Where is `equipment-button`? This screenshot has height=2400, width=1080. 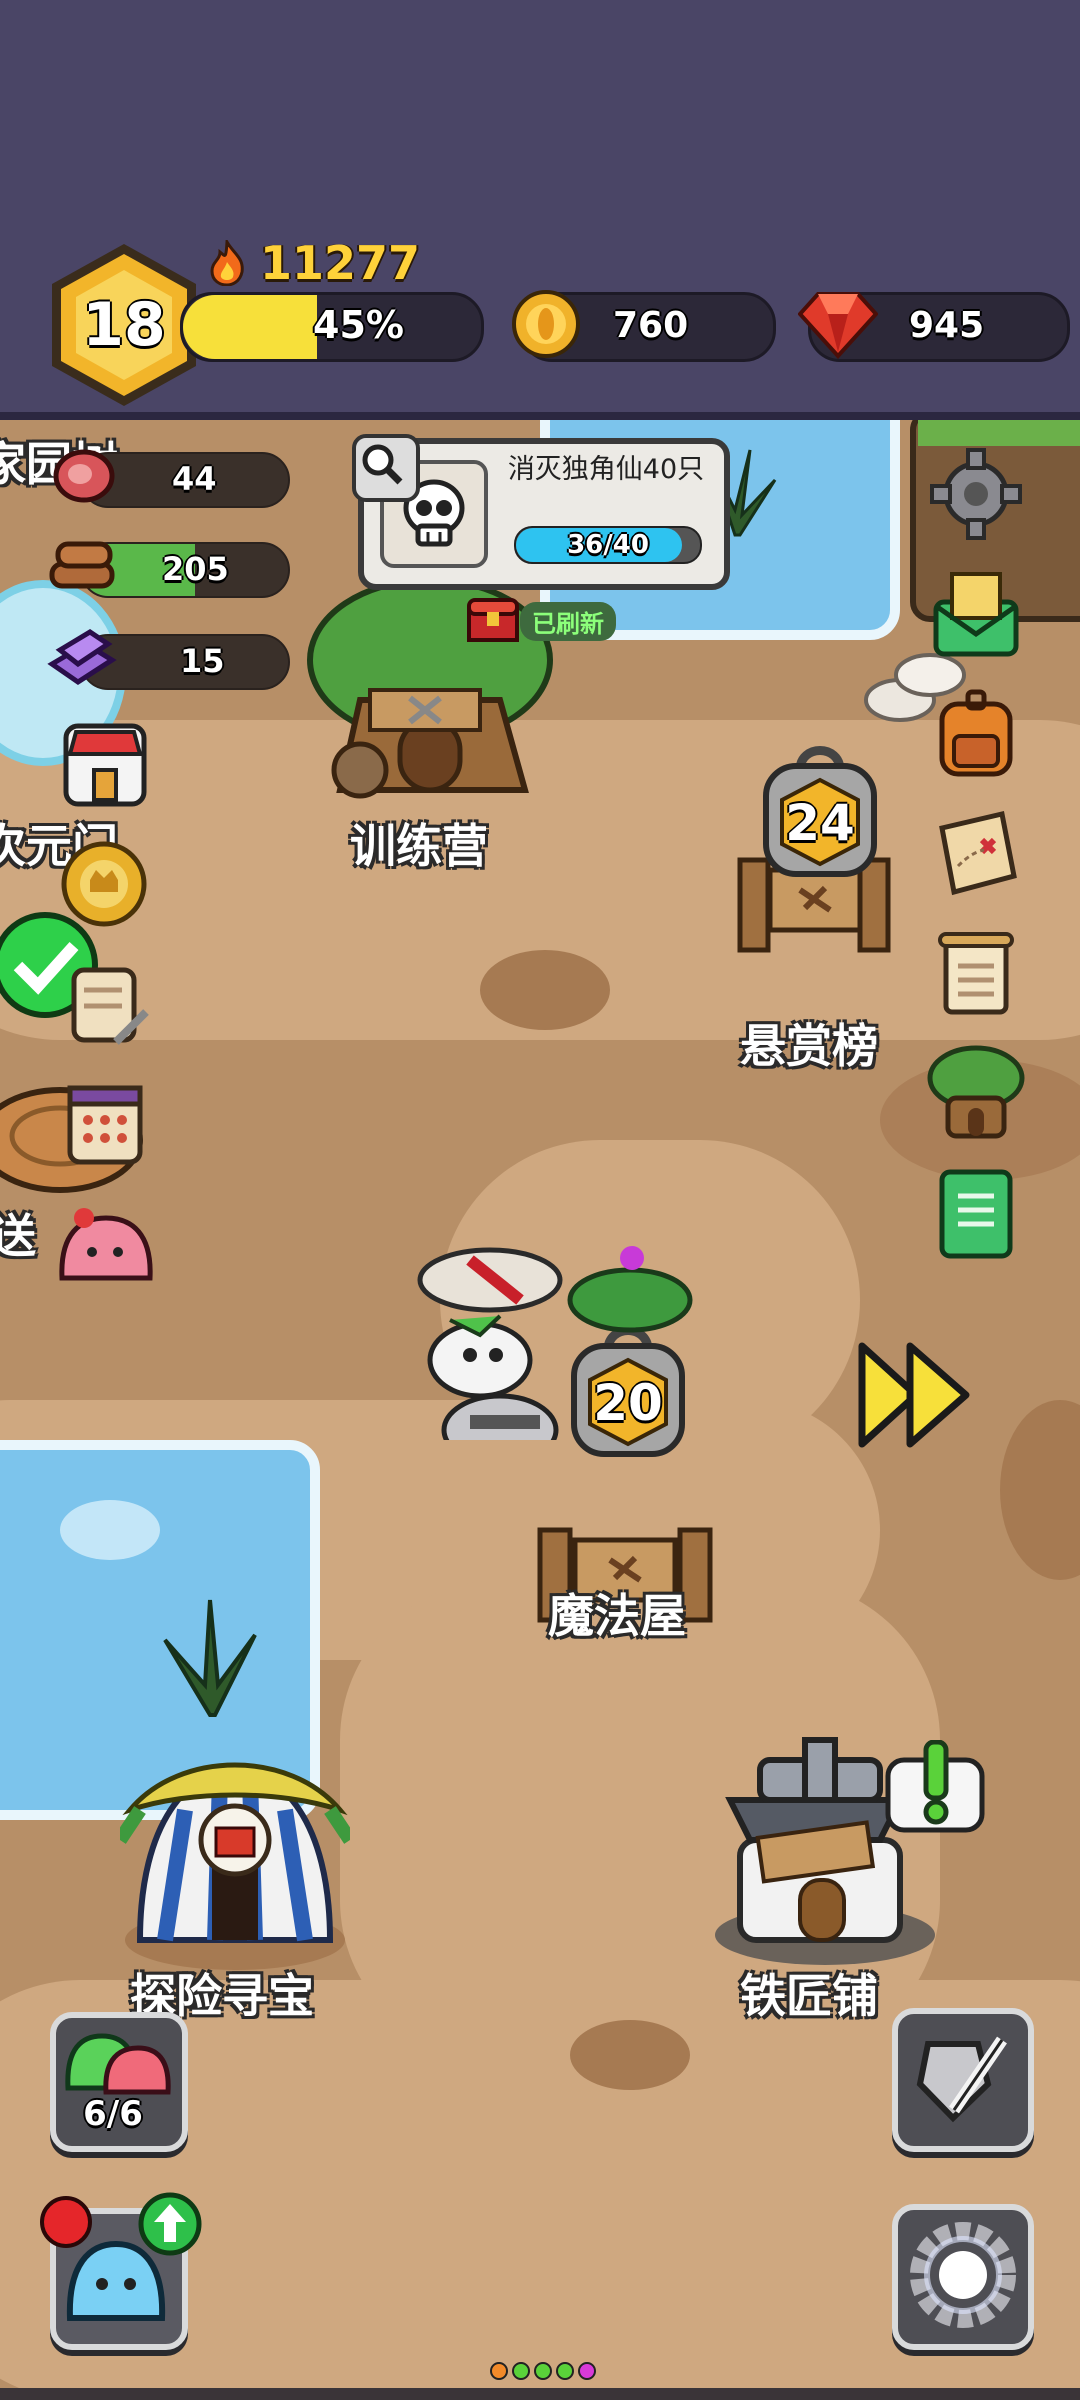 equipment-button is located at coordinates (963, 2080).